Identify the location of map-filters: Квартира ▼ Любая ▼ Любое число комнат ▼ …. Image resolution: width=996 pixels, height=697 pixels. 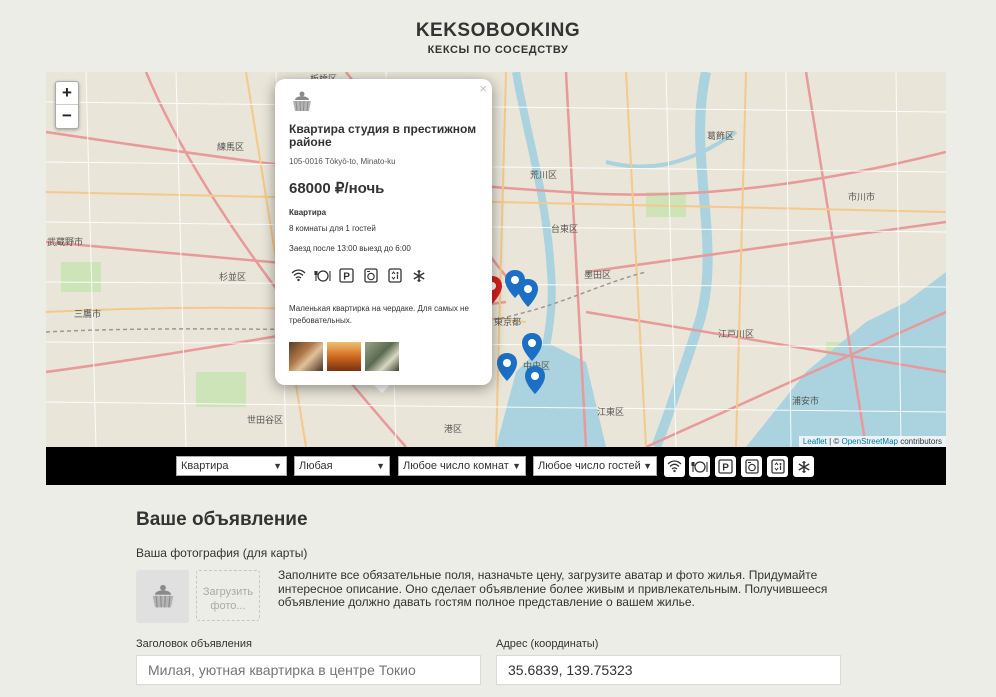
(496, 466).